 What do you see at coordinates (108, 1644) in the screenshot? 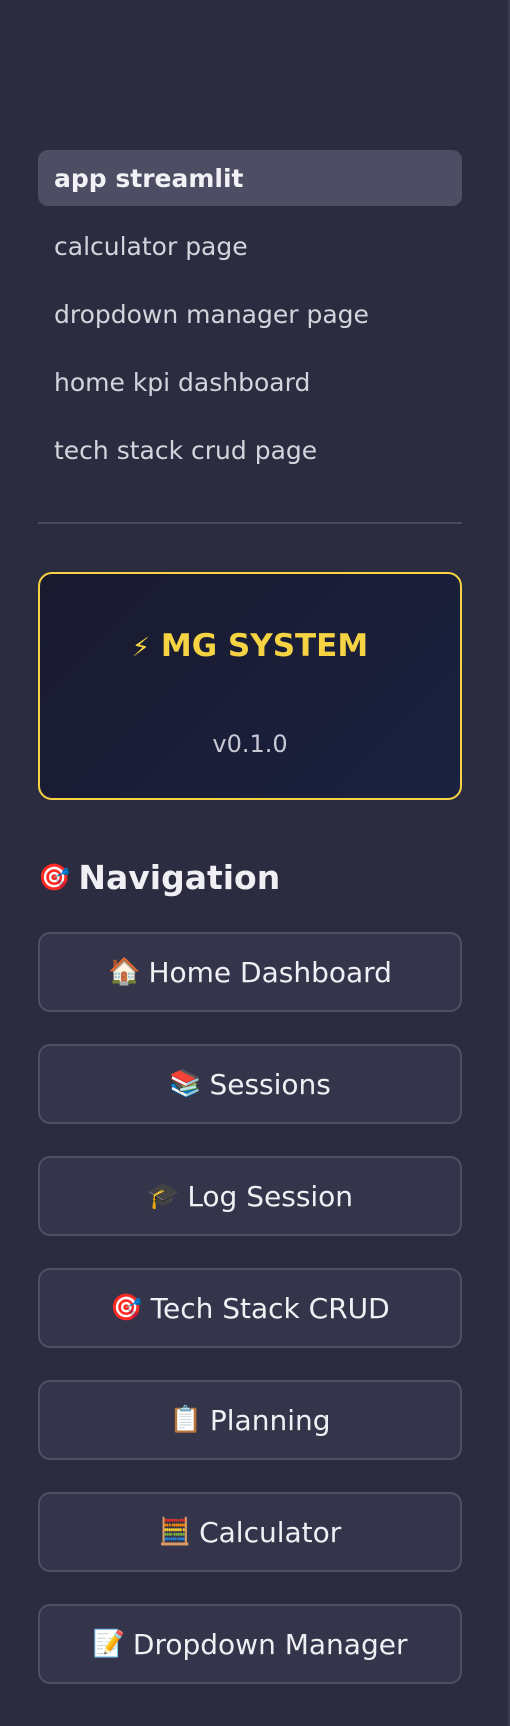
I see `memo-icon: 📝` at bounding box center [108, 1644].